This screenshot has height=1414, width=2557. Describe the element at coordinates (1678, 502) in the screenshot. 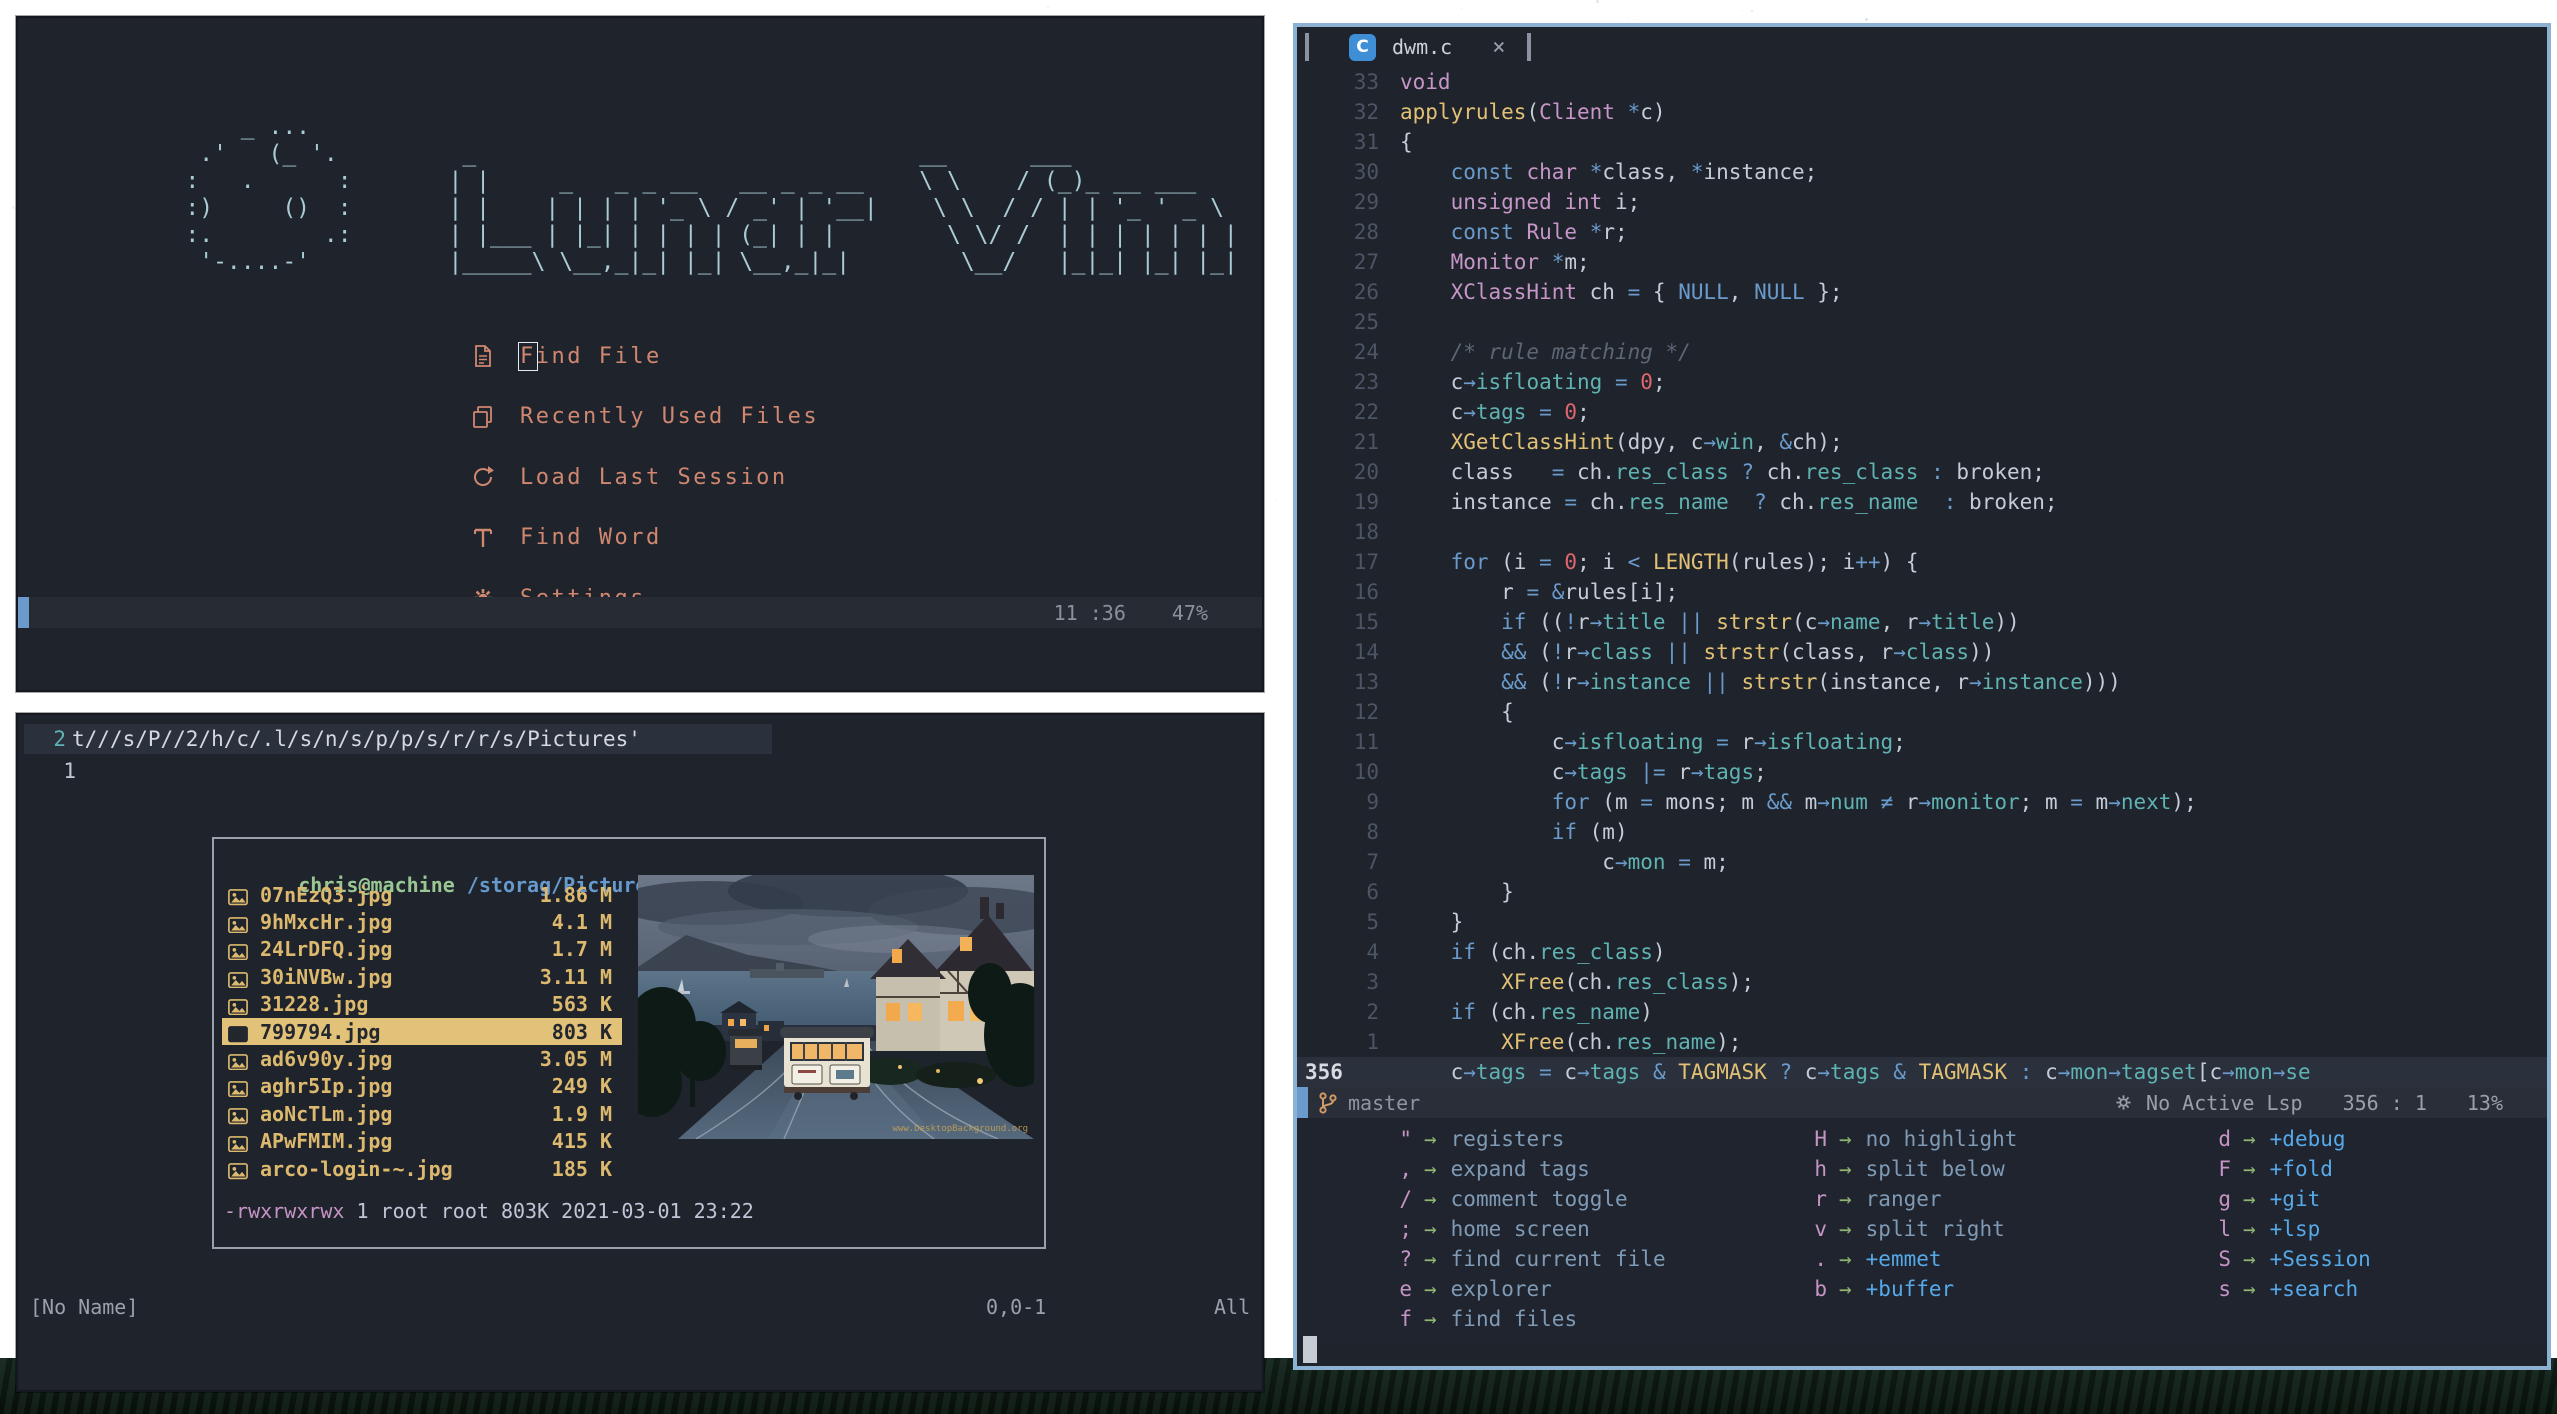

I see `token-mem: res_name` at that location.